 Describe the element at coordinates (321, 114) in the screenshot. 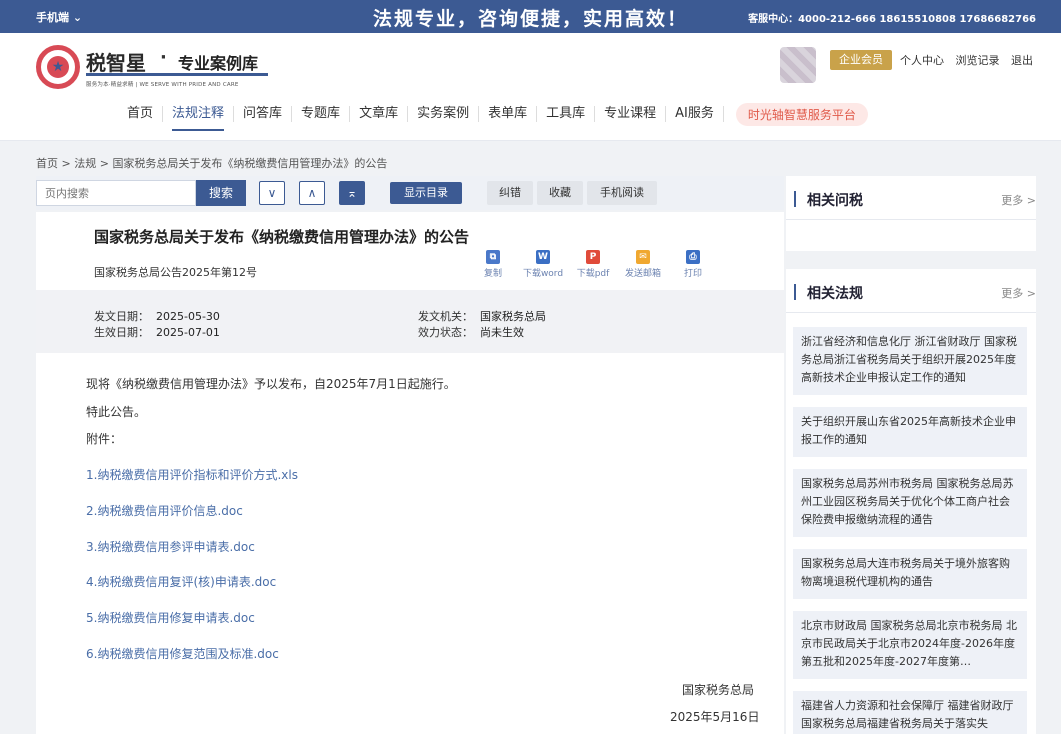

I see `nav-topics: 专题库` at that location.